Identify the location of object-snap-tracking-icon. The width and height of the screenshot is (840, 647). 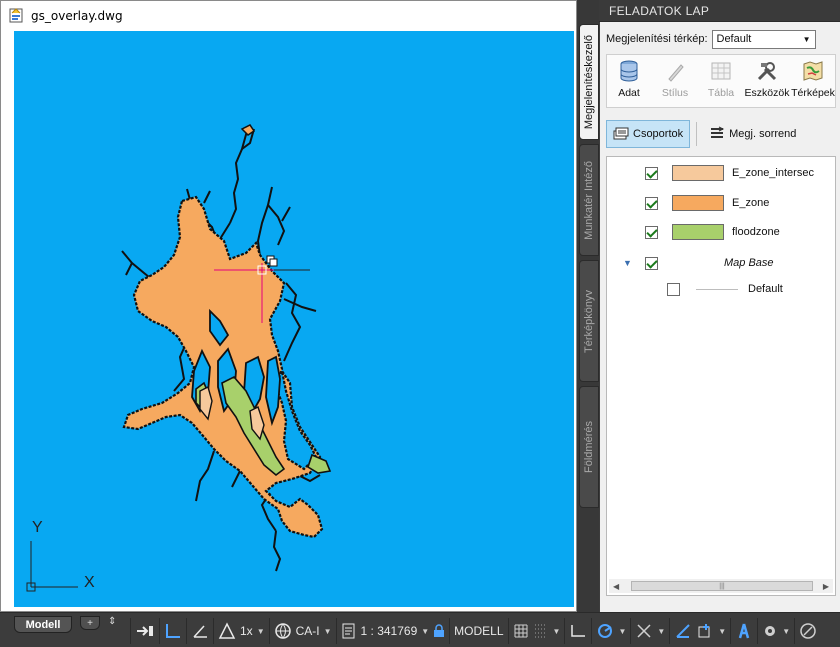
(644, 631).